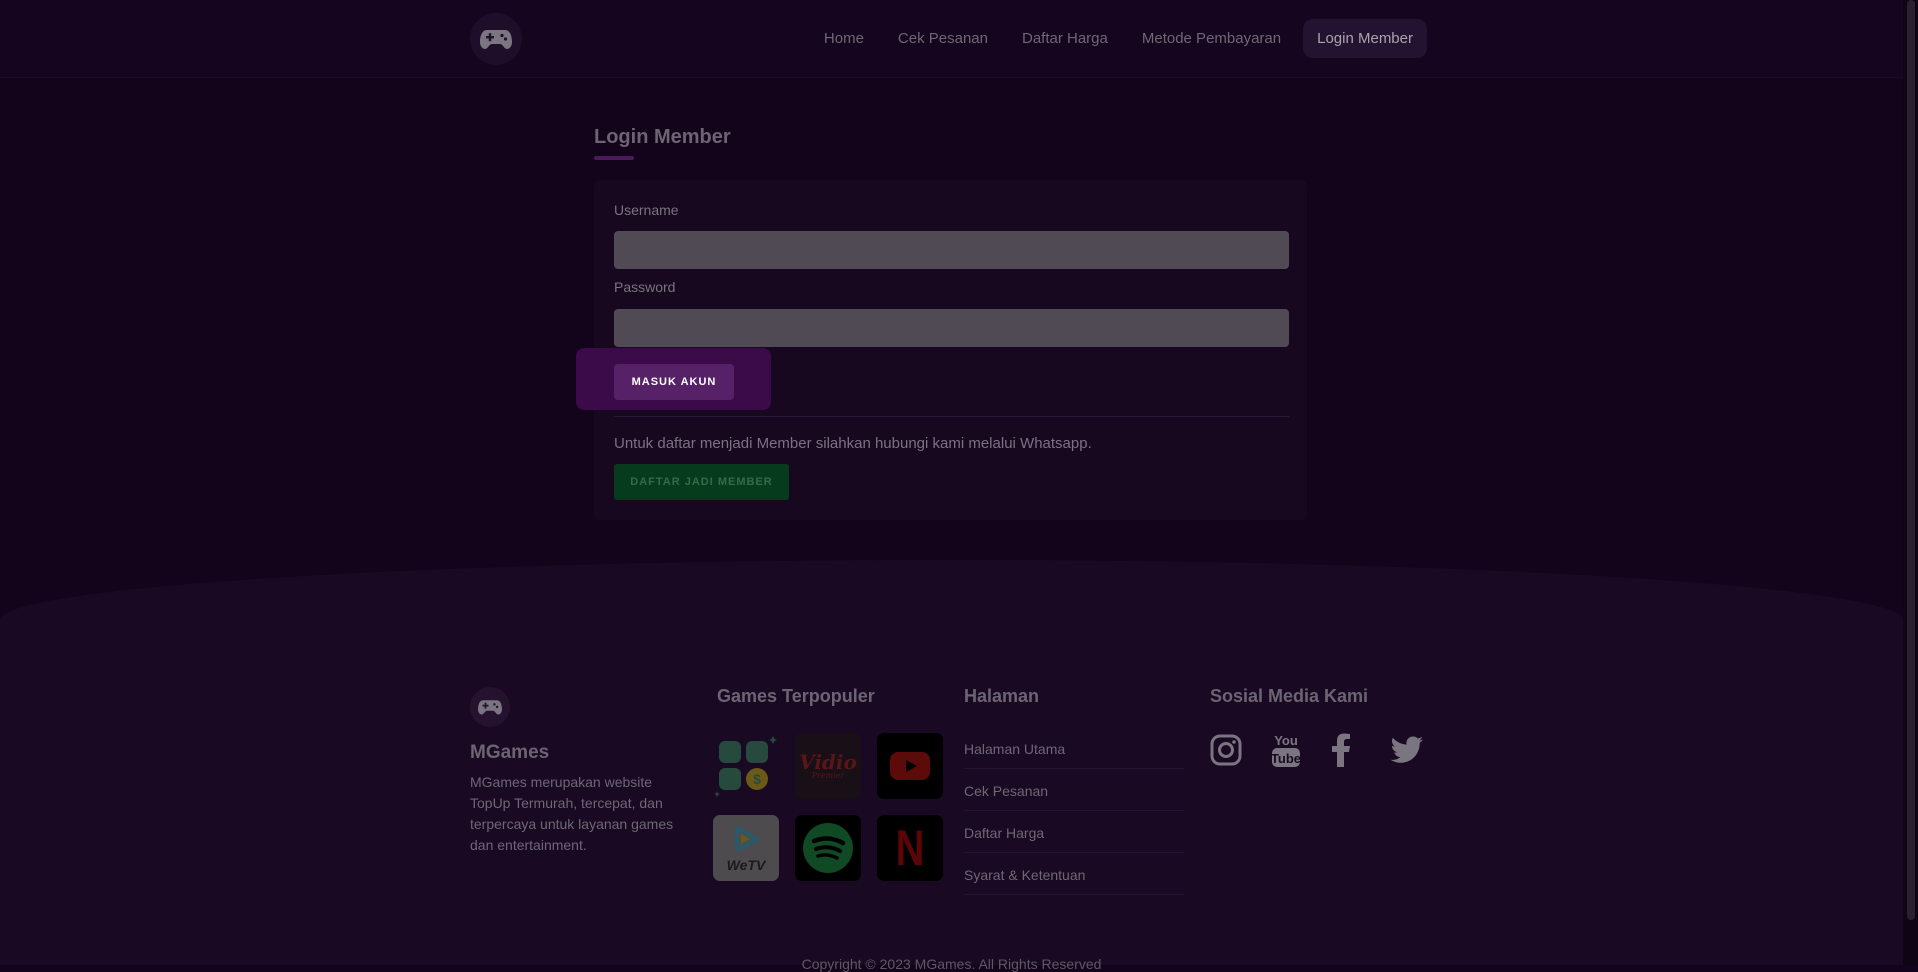 This screenshot has height=972, width=1918. Describe the element at coordinates (1211, 38) in the screenshot. I see `nav-metode-pembayaran: Metode Pembayaran` at that location.